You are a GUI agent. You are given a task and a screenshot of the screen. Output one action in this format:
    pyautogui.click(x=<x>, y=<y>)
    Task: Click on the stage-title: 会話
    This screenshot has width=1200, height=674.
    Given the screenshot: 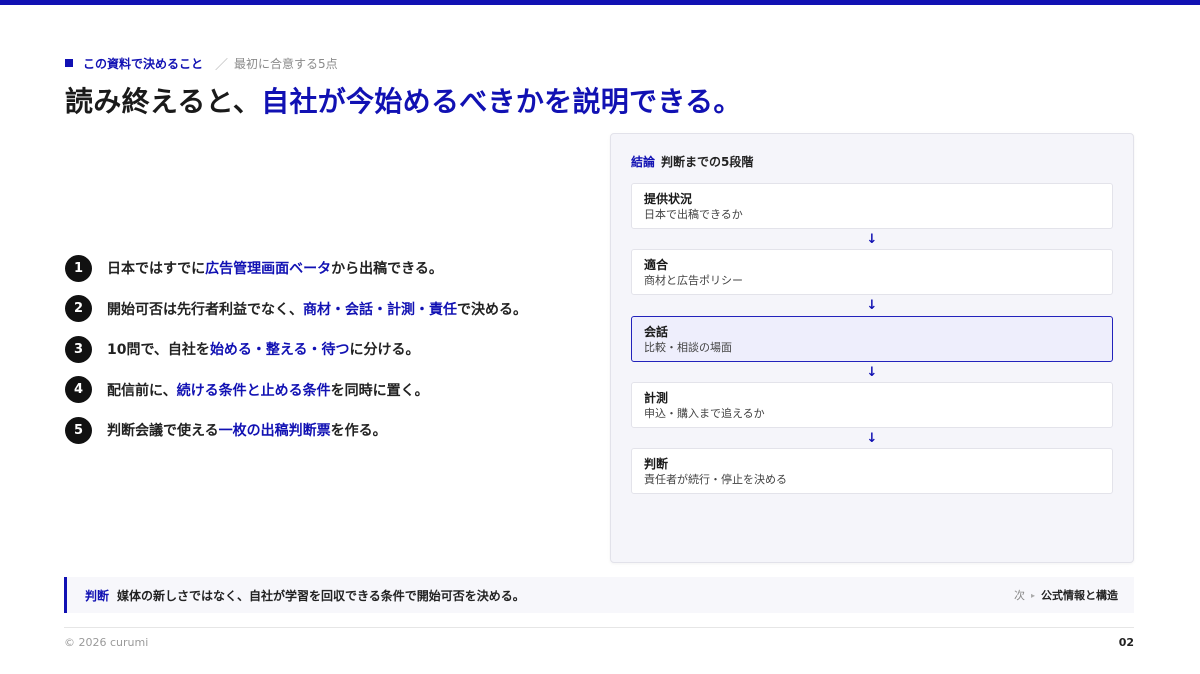 What is the action you would take?
    pyautogui.click(x=656, y=332)
    